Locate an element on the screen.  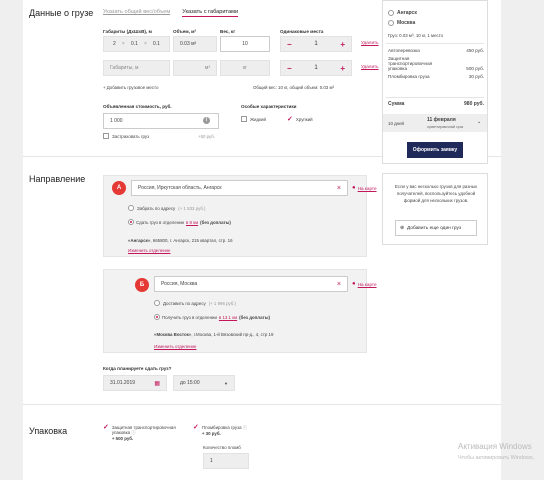
seal-option: ✓ Пломбировка груза ⓘ + 30 руб. is located at coordinates (233, 430).